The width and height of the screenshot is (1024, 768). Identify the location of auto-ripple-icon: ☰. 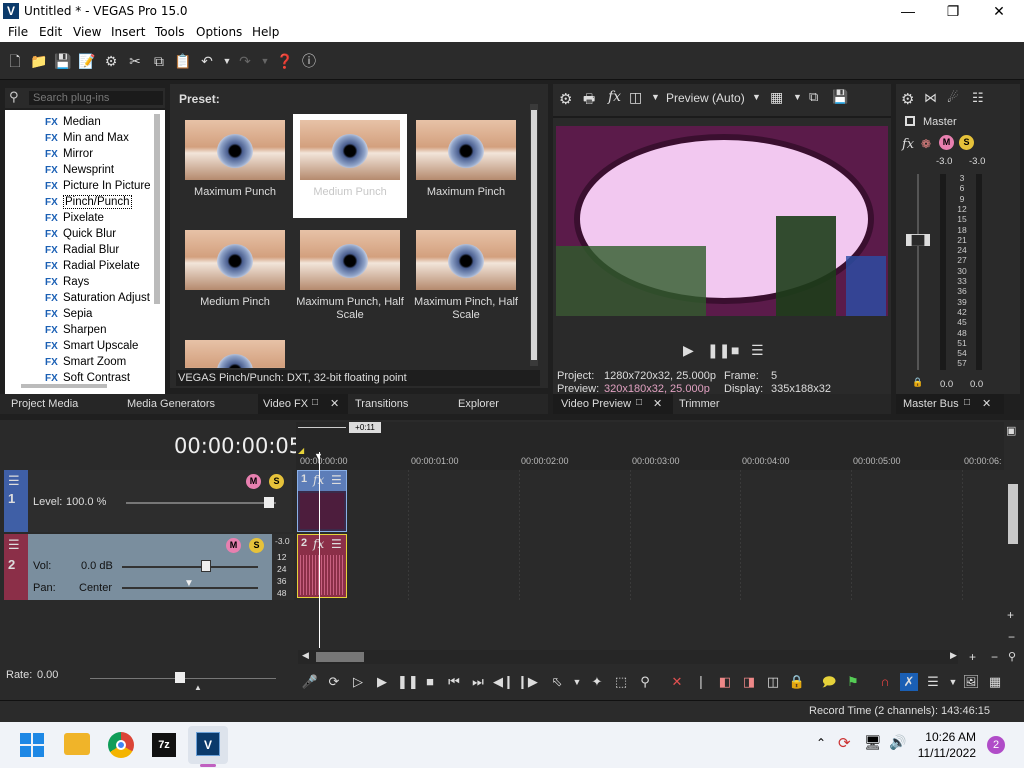
(933, 682).